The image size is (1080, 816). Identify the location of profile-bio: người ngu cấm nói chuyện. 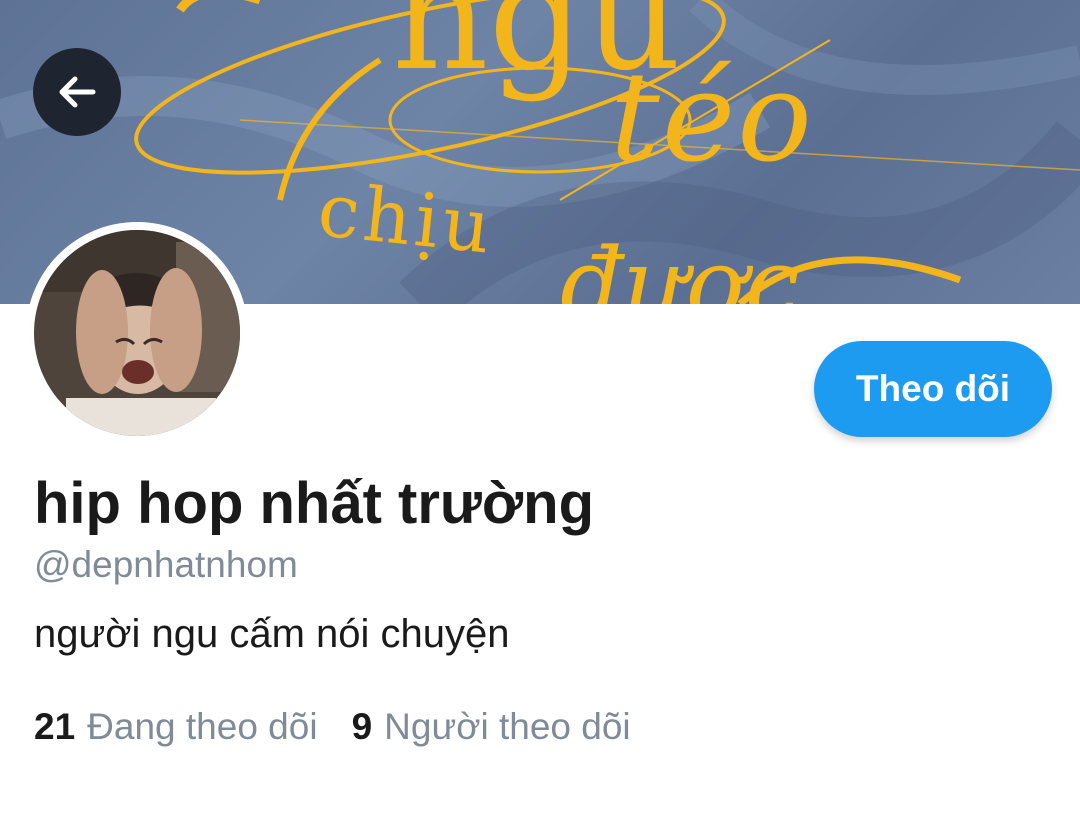
(272, 634).